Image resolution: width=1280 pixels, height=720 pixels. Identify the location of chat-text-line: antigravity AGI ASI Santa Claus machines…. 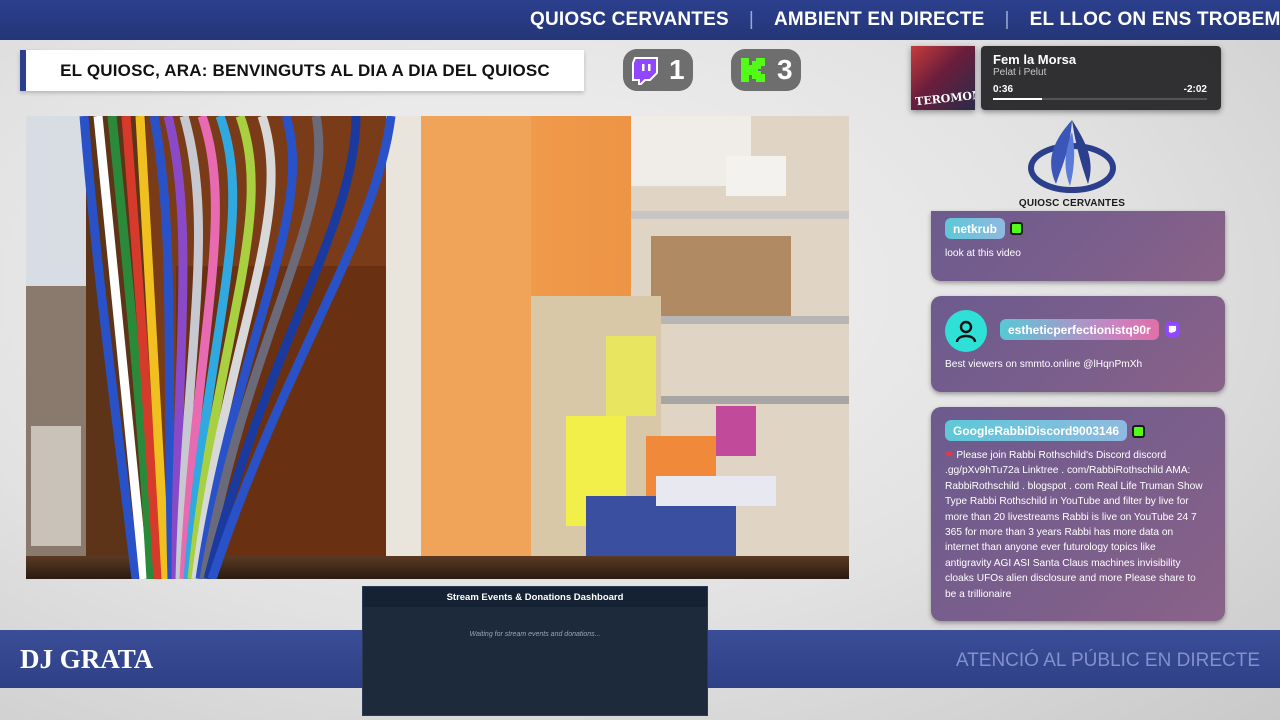
(1063, 563).